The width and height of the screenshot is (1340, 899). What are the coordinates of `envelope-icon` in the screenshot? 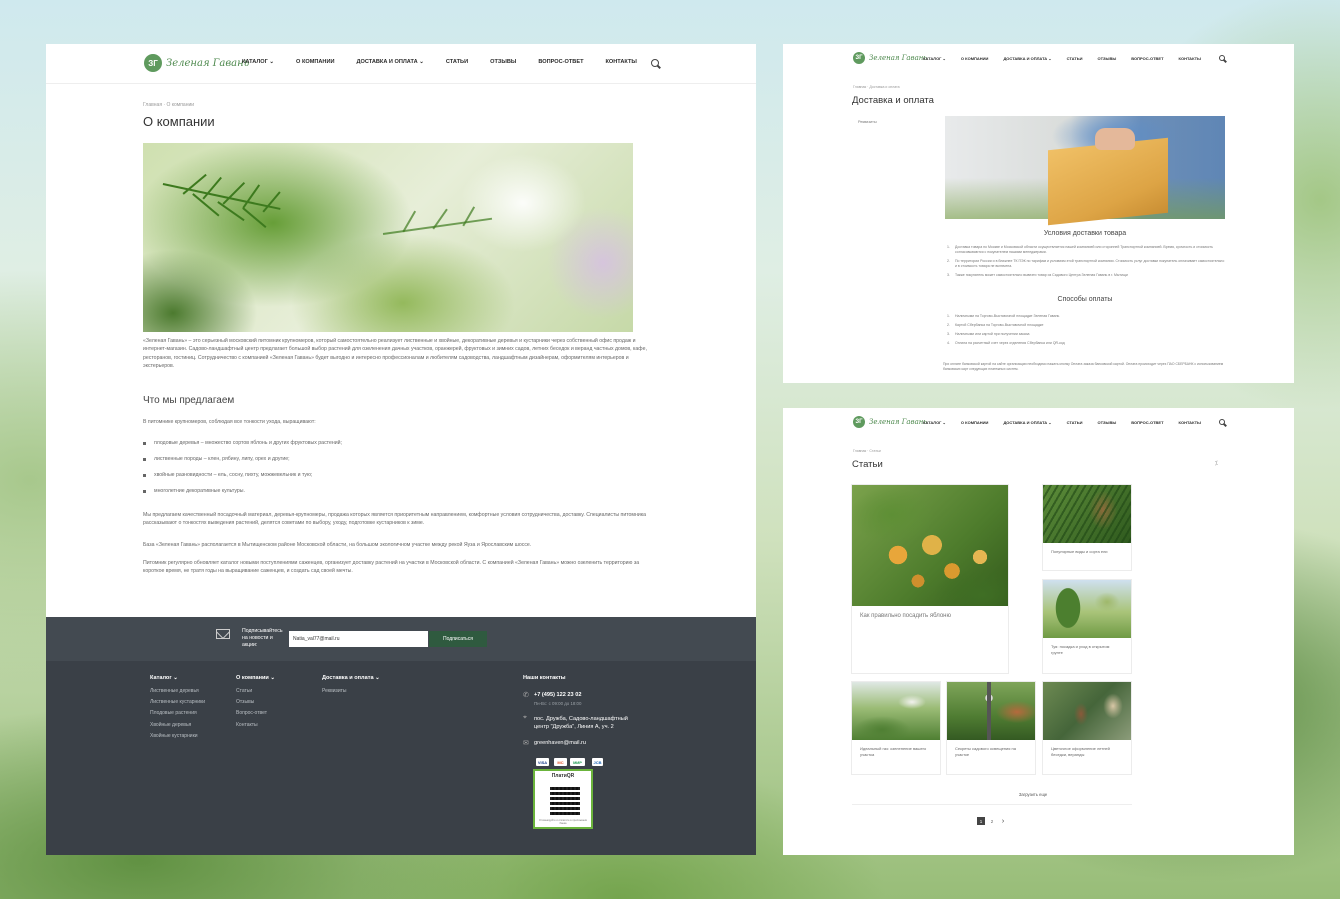 It's located at (223, 634).